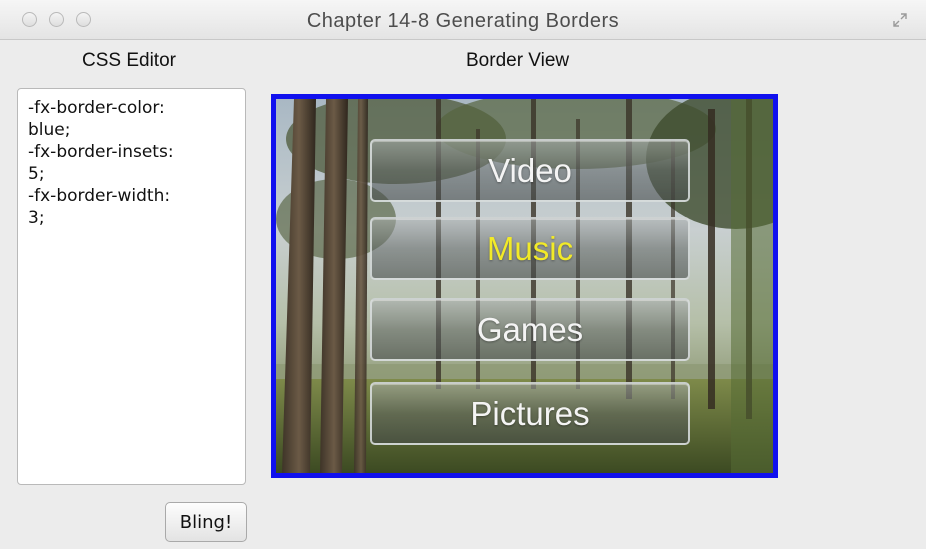 The height and width of the screenshot is (549, 926). Describe the element at coordinates (900, 20) in the screenshot. I see `fullscreen-icon` at that location.